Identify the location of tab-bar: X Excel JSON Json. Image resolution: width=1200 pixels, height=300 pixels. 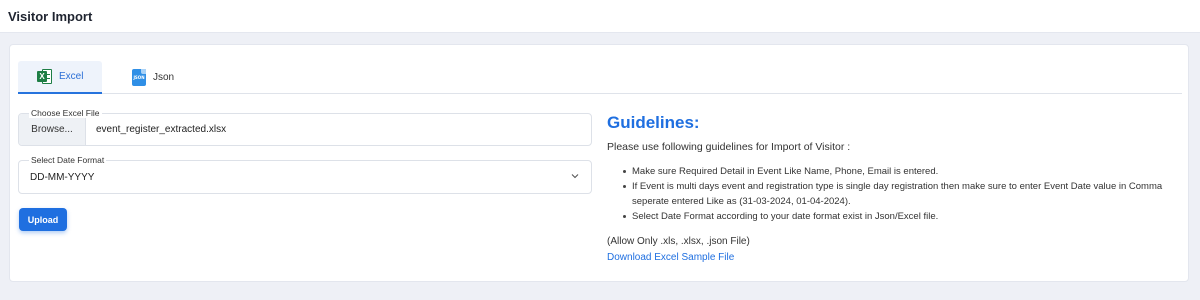
(600, 77).